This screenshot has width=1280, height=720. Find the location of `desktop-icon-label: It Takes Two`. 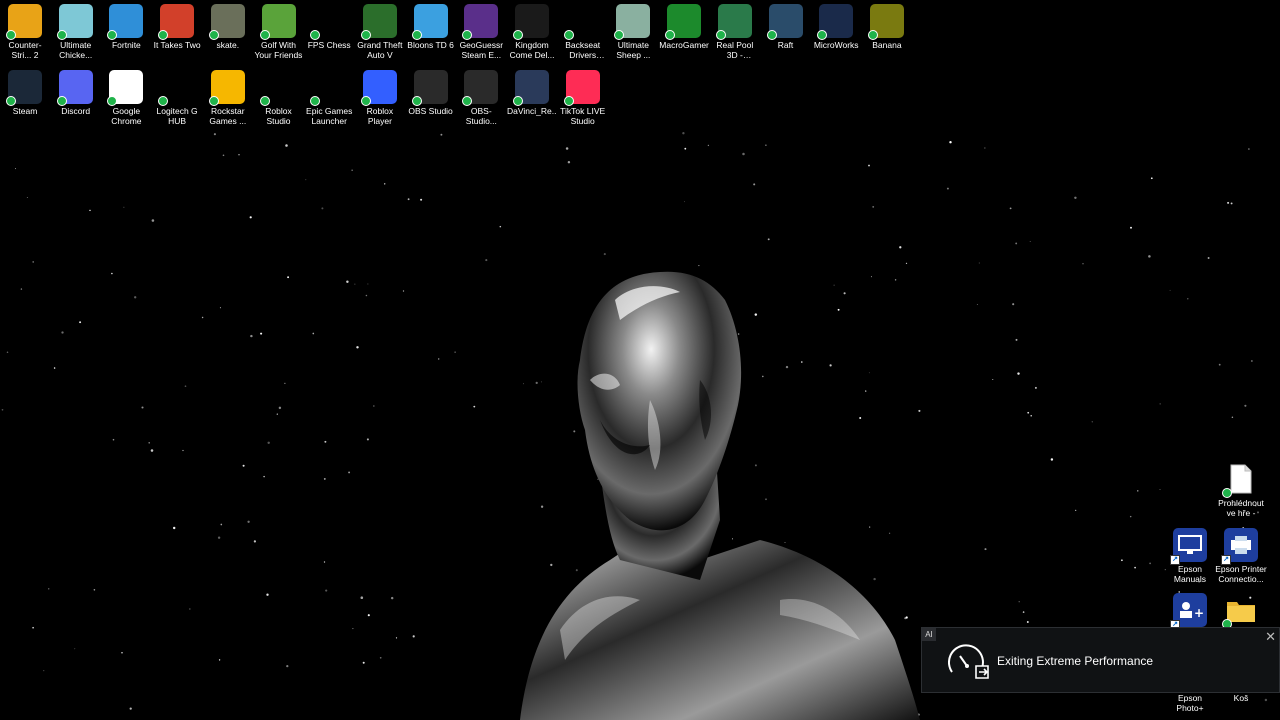

desktop-icon-label: It Takes Two is located at coordinates (177, 45).